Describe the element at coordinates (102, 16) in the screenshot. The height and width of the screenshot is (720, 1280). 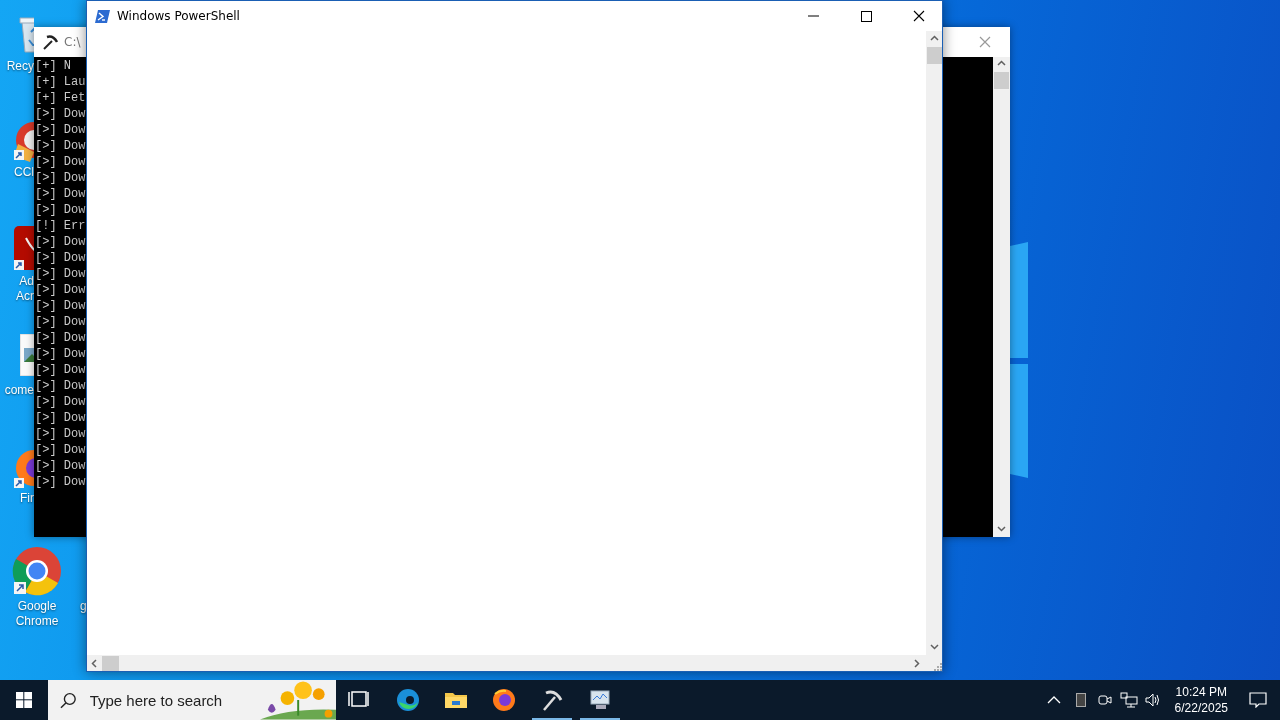
I see `powershell-icon` at that location.